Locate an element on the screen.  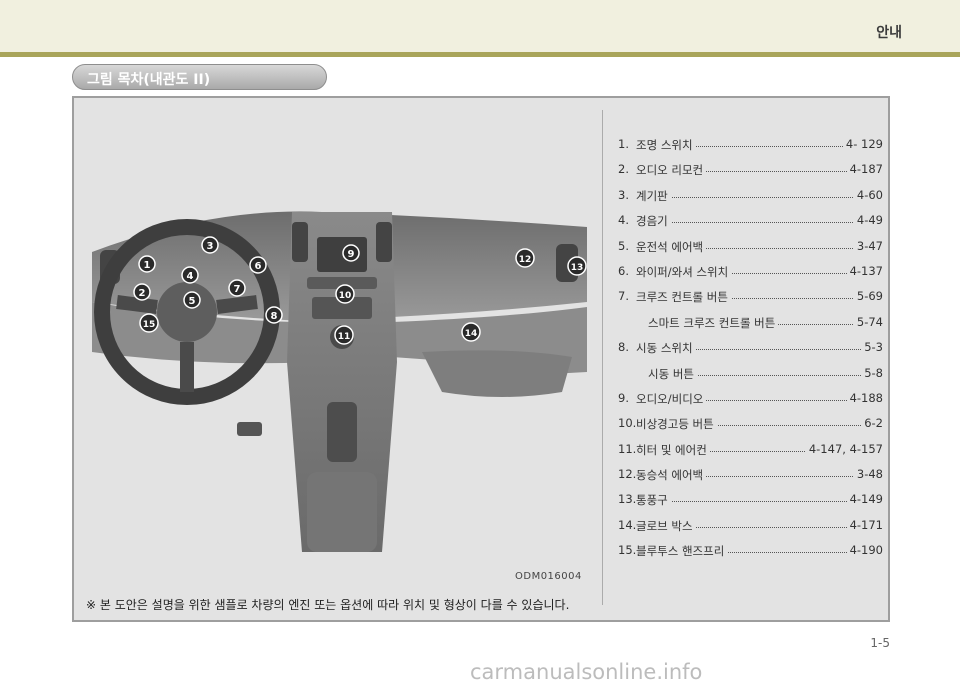
toc-item: 8. 시동 스위치 5-3 is located at coordinates (750, 352).